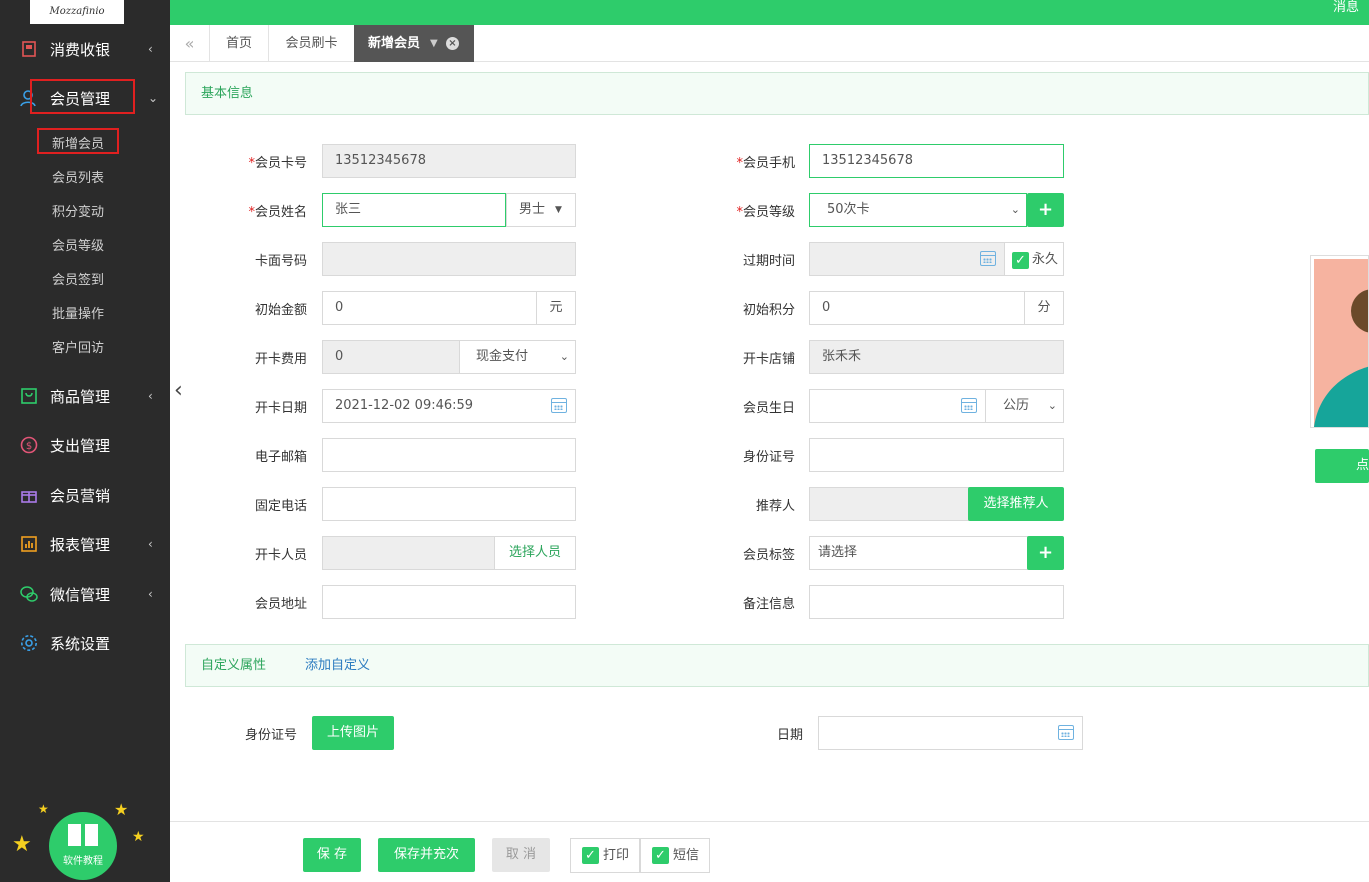 The image size is (1369, 882). What do you see at coordinates (936, 455) in the screenshot?
I see `id-card-input` at bounding box center [936, 455].